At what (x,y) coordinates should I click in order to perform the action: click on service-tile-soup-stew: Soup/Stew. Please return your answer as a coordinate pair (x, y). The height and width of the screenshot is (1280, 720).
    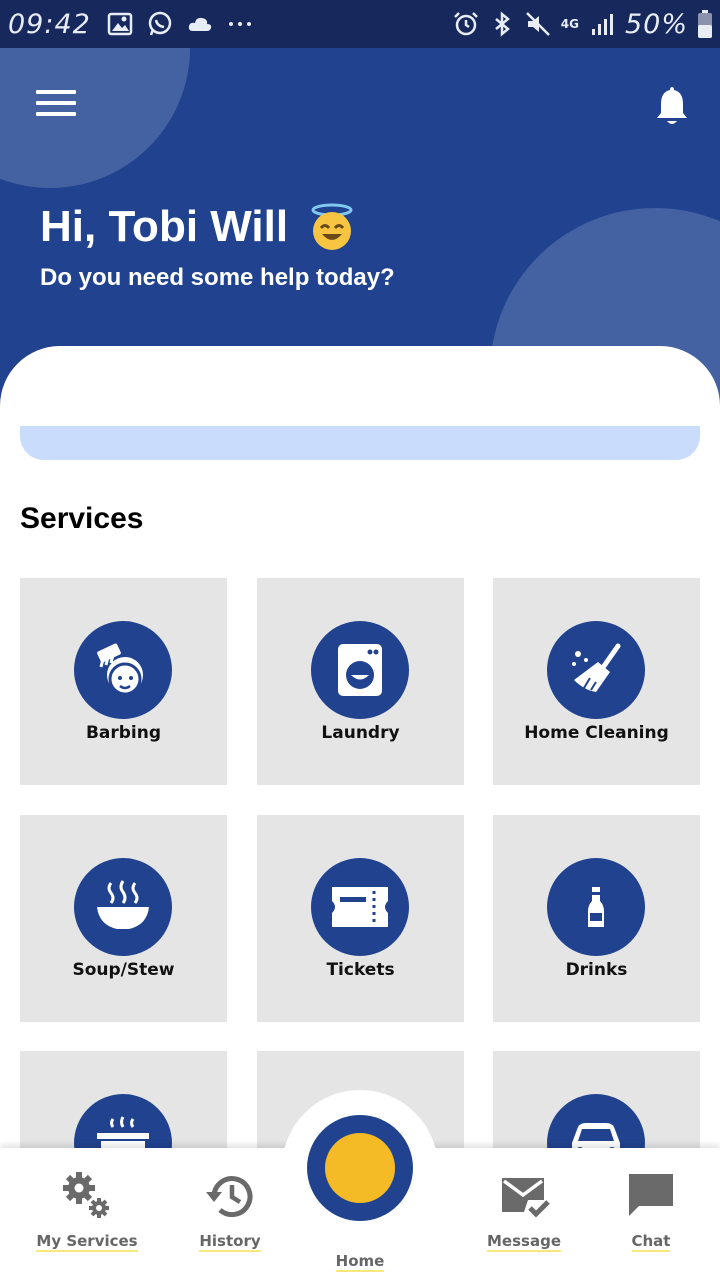
    Looking at the image, I should click on (123, 918).